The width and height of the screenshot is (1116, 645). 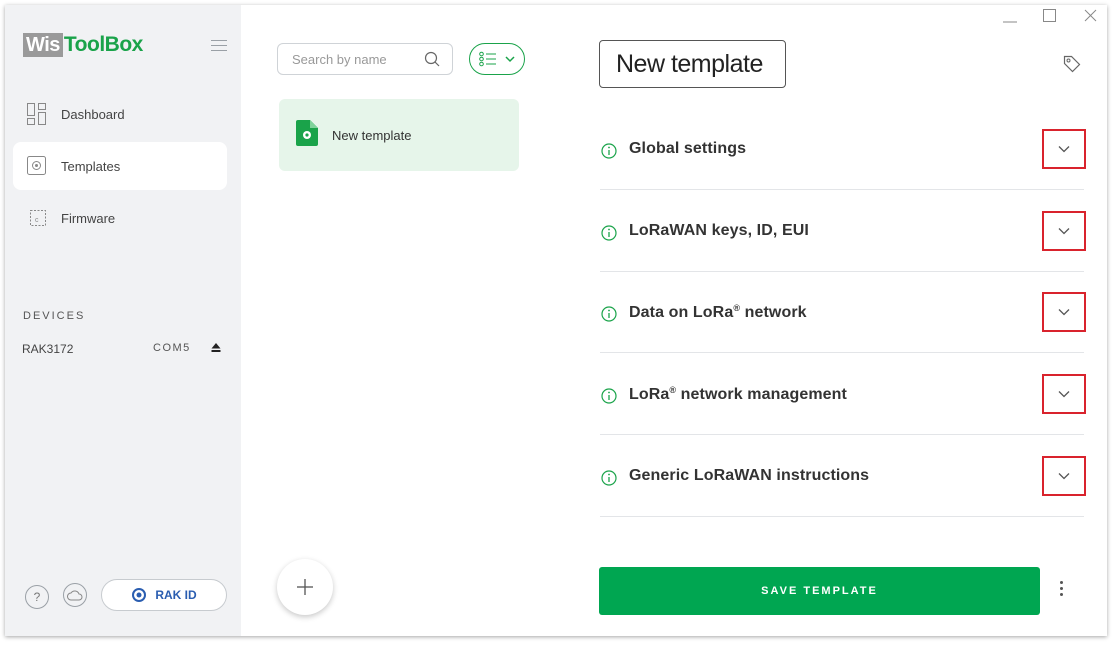 I want to click on sidebar-item-dashboard: Dashboard, so click(x=120, y=114).